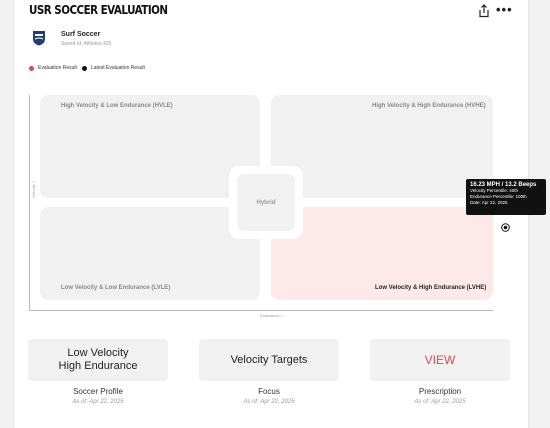  Describe the element at coordinates (266, 202) in the screenshot. I see `hybrid-zone: Hybrid` at that location.